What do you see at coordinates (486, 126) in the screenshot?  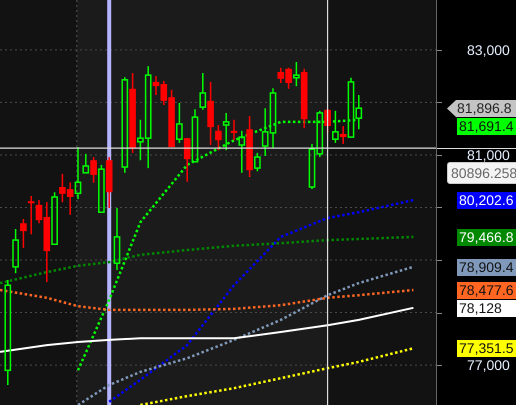 I see `value-tag: 81,691.4` at bounding box center [486, 126].